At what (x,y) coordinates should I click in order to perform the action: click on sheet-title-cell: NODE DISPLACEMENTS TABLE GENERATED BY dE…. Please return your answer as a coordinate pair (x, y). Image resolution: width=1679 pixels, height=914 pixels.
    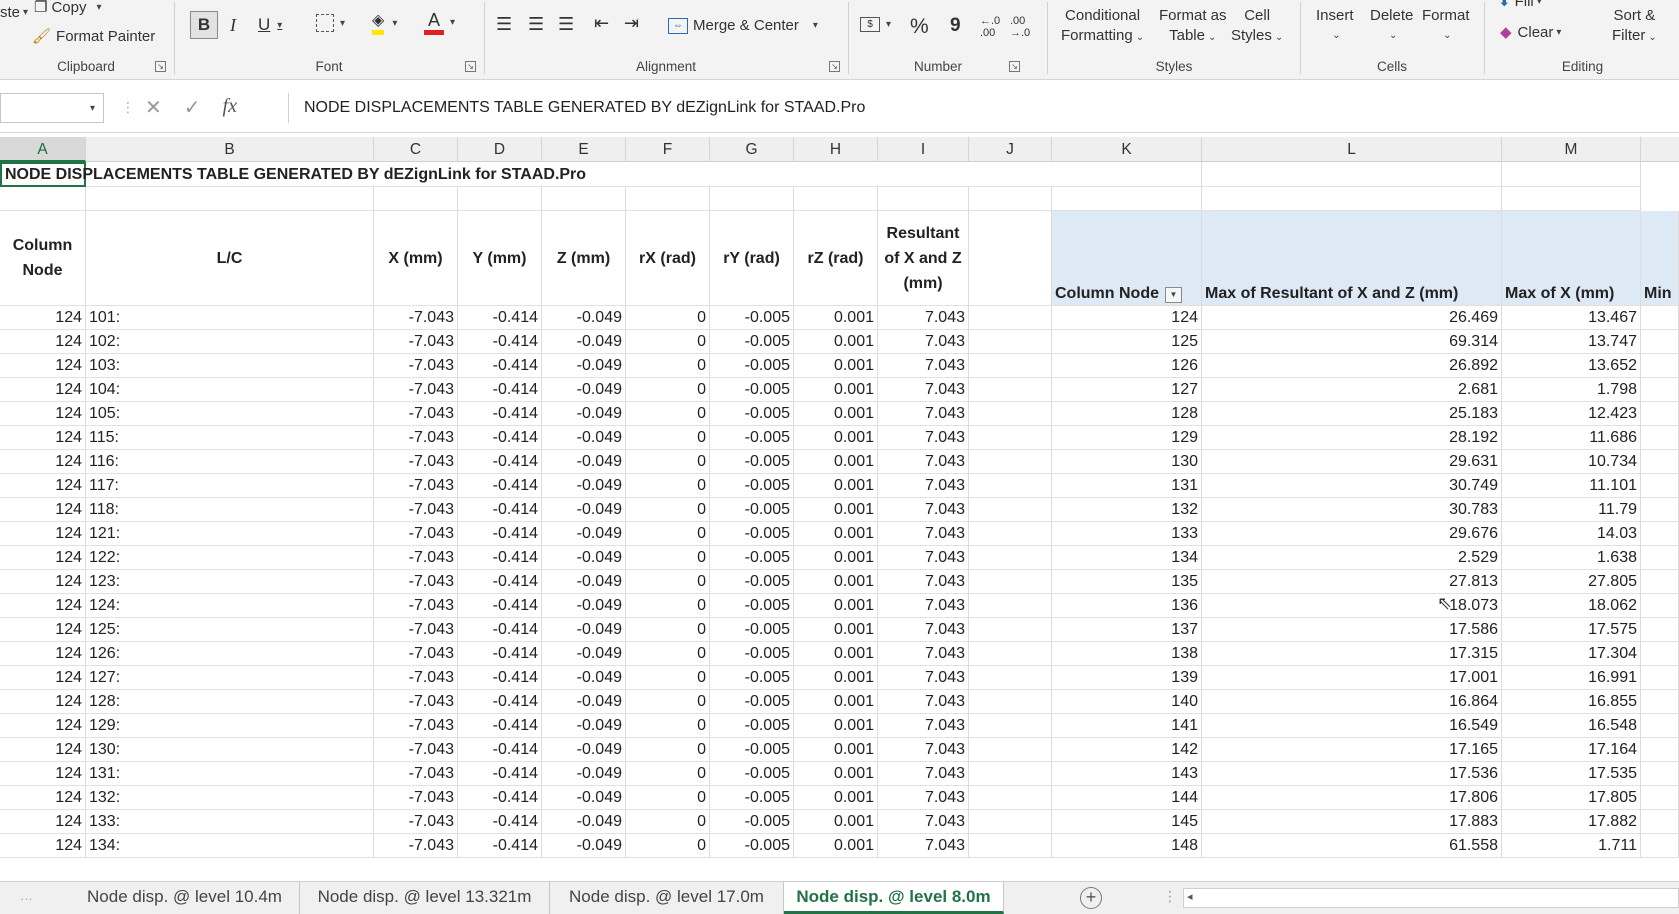
    Looking at the image, I should click on (293, 174).